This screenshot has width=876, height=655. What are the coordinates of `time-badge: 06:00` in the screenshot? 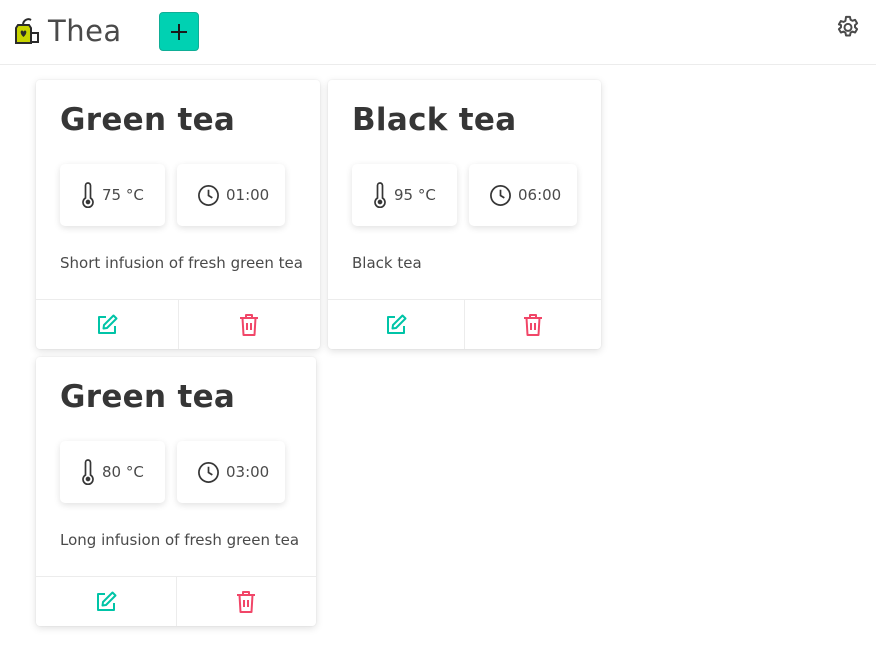 It's located at (523, 195).